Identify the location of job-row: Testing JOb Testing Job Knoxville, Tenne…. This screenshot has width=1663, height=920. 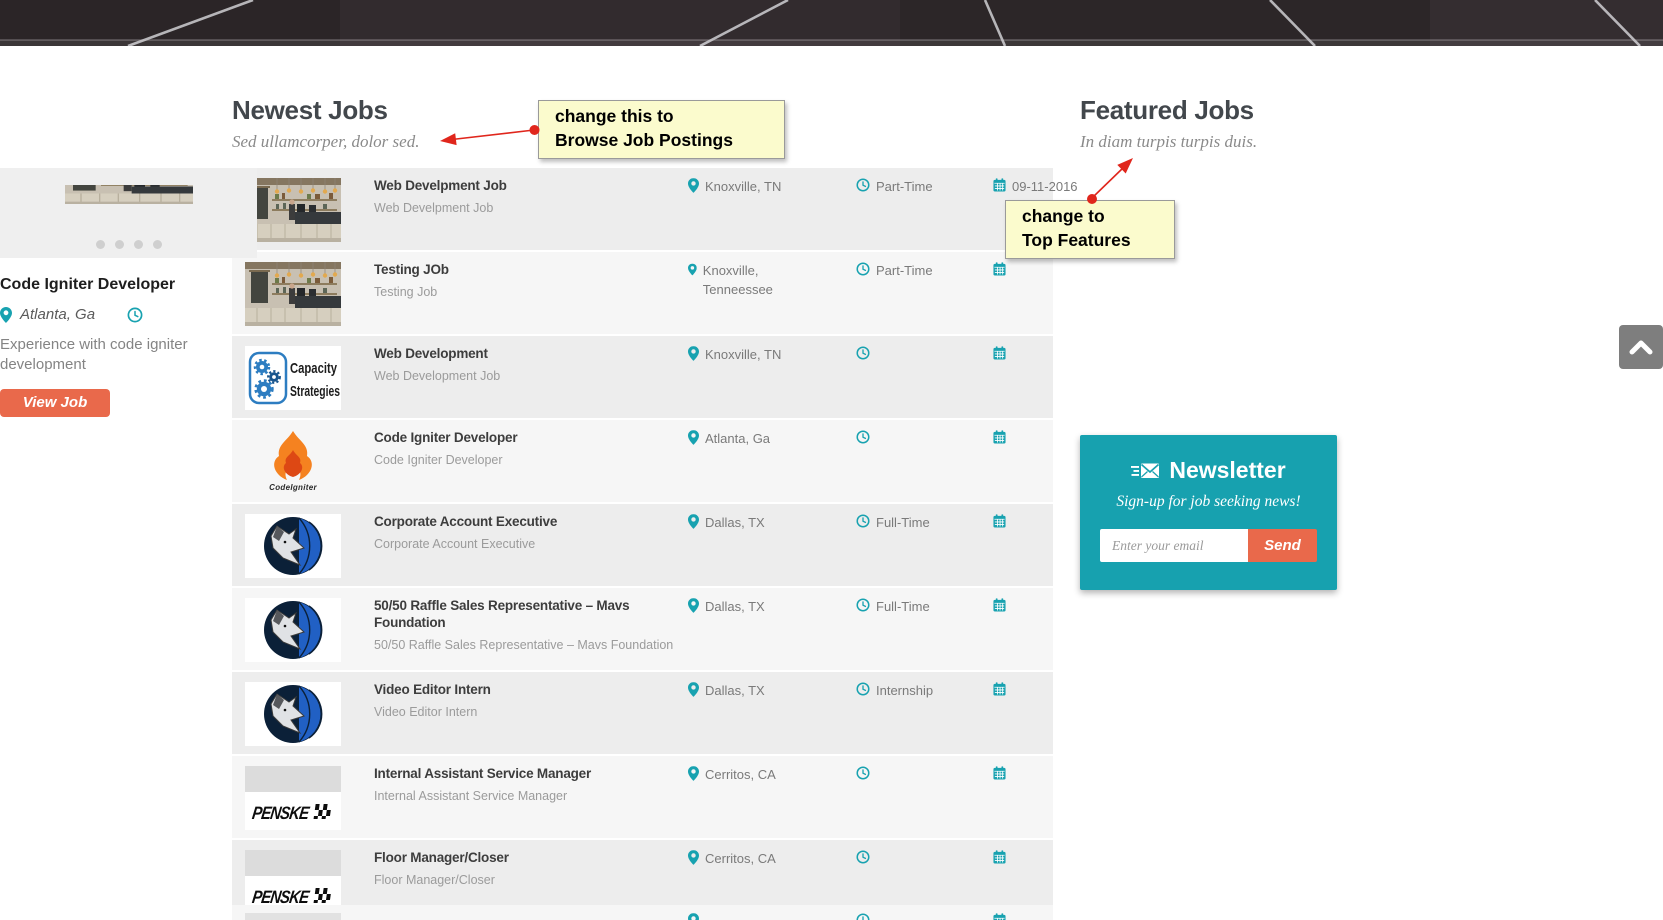
(642, 293).